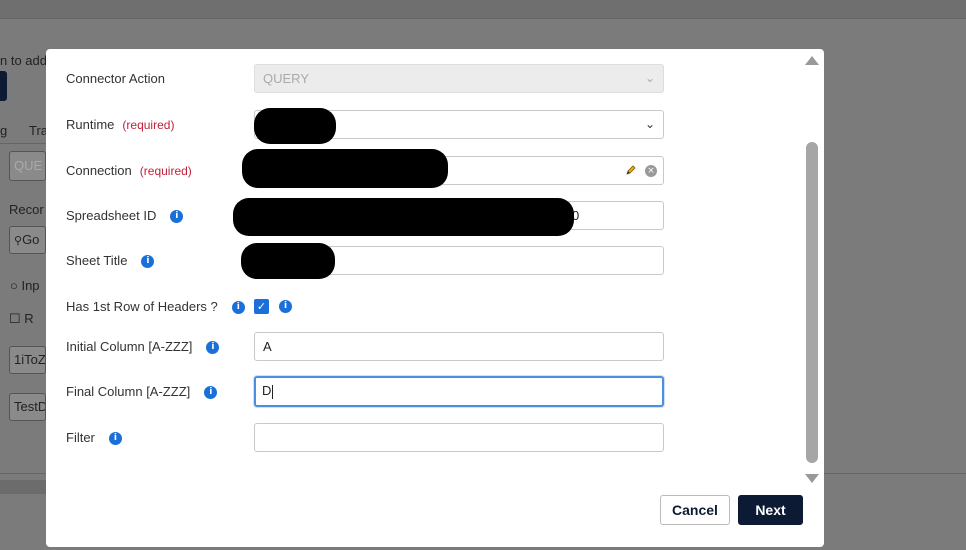 The height and width of the screenshot is (550, 966). I want to click on background-radio-label: Inp, so click(30, 285).